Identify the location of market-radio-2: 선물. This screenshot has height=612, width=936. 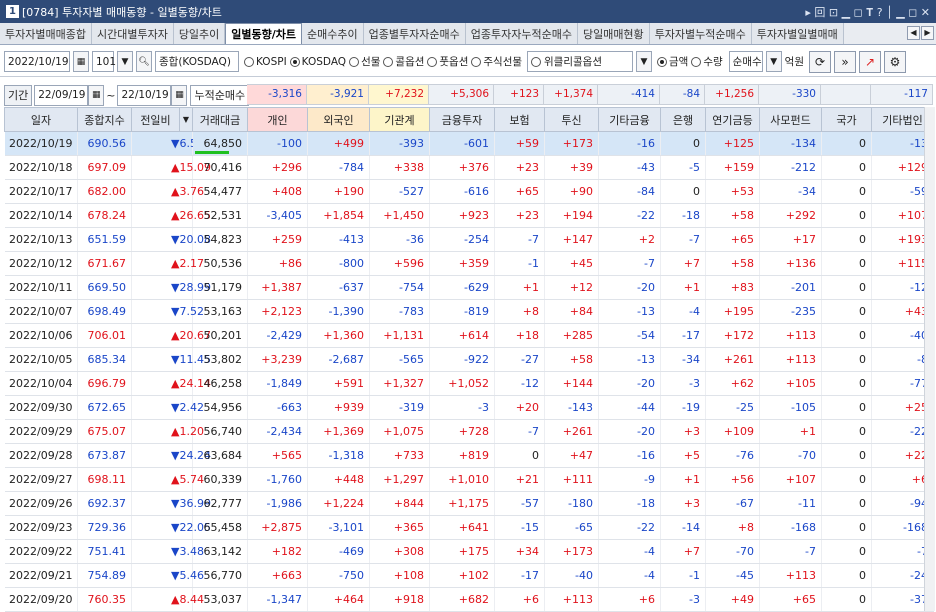
(364, 61).